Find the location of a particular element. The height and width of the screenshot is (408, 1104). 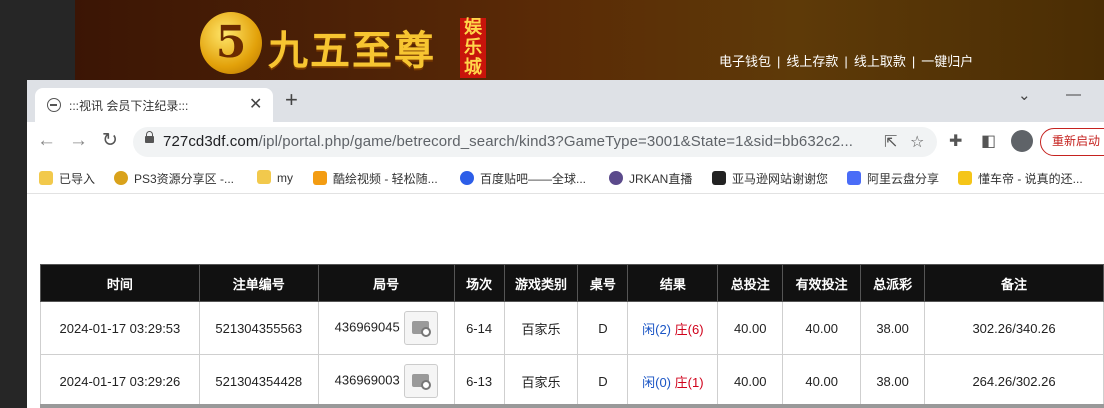

jrkan-icon is located at coordinates (616, 178).